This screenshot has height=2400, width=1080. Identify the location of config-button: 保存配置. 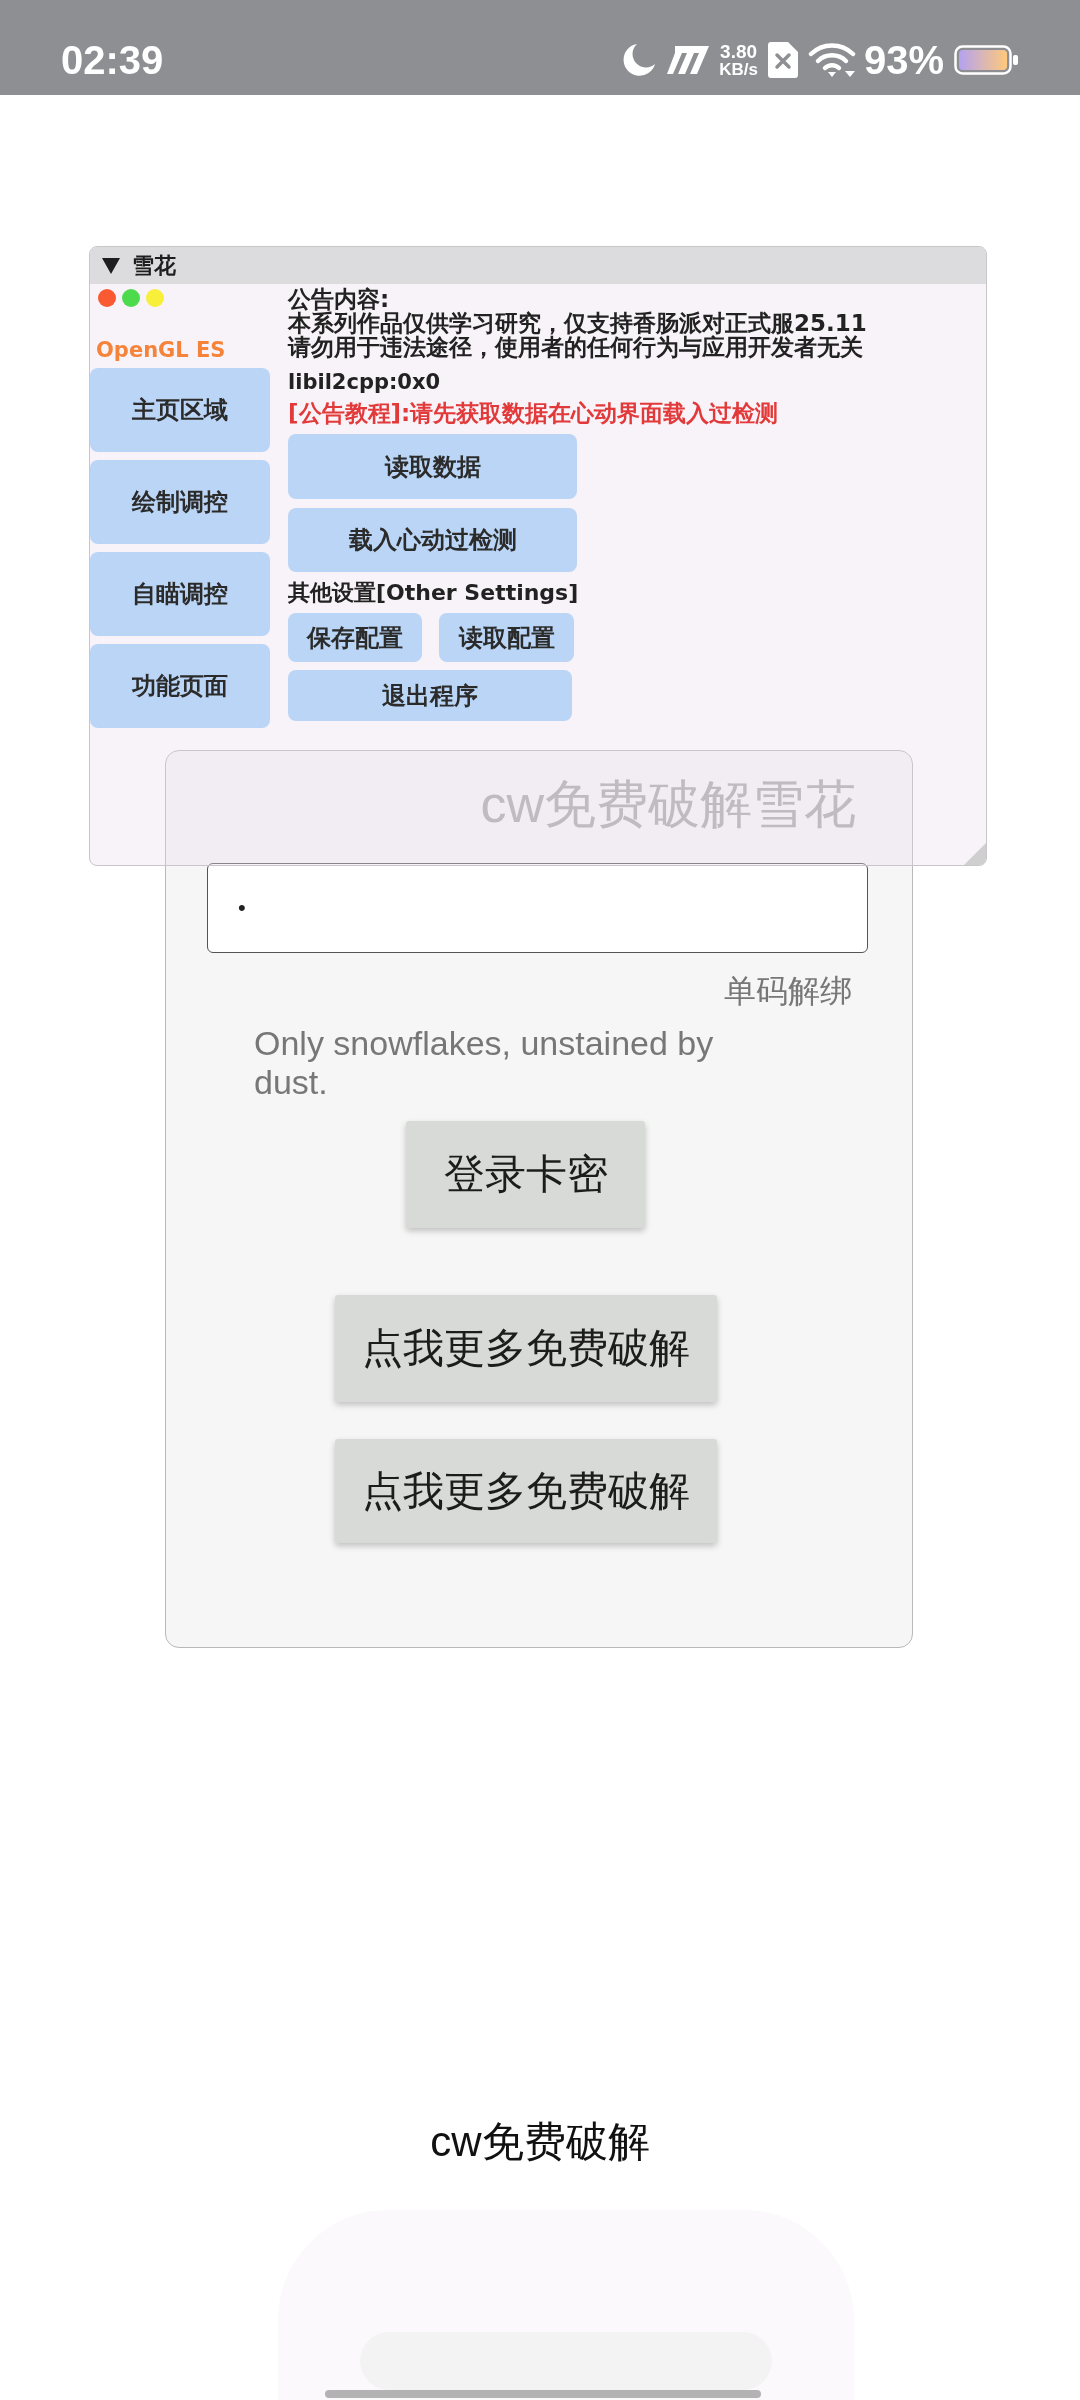
(355, 637).